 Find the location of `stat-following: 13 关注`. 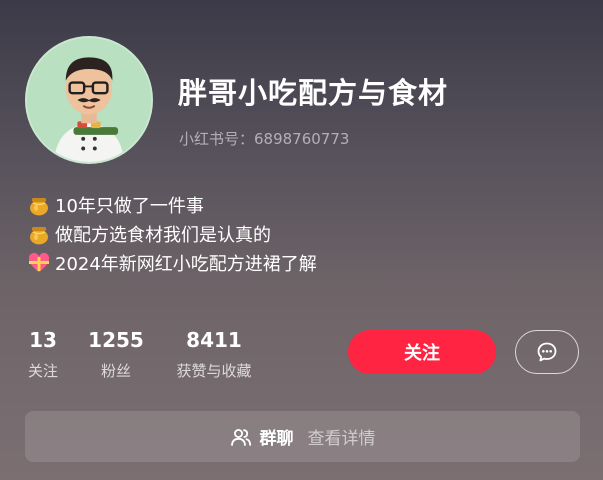

stat-following: 13 关注 is located at coordinates (43, 354).